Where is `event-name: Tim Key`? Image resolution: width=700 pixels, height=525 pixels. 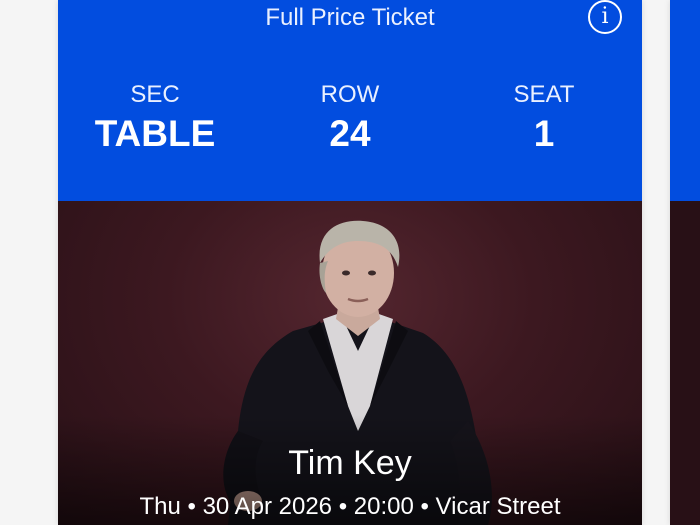 event-name: Tim Key is located at coordinates (350, 463).